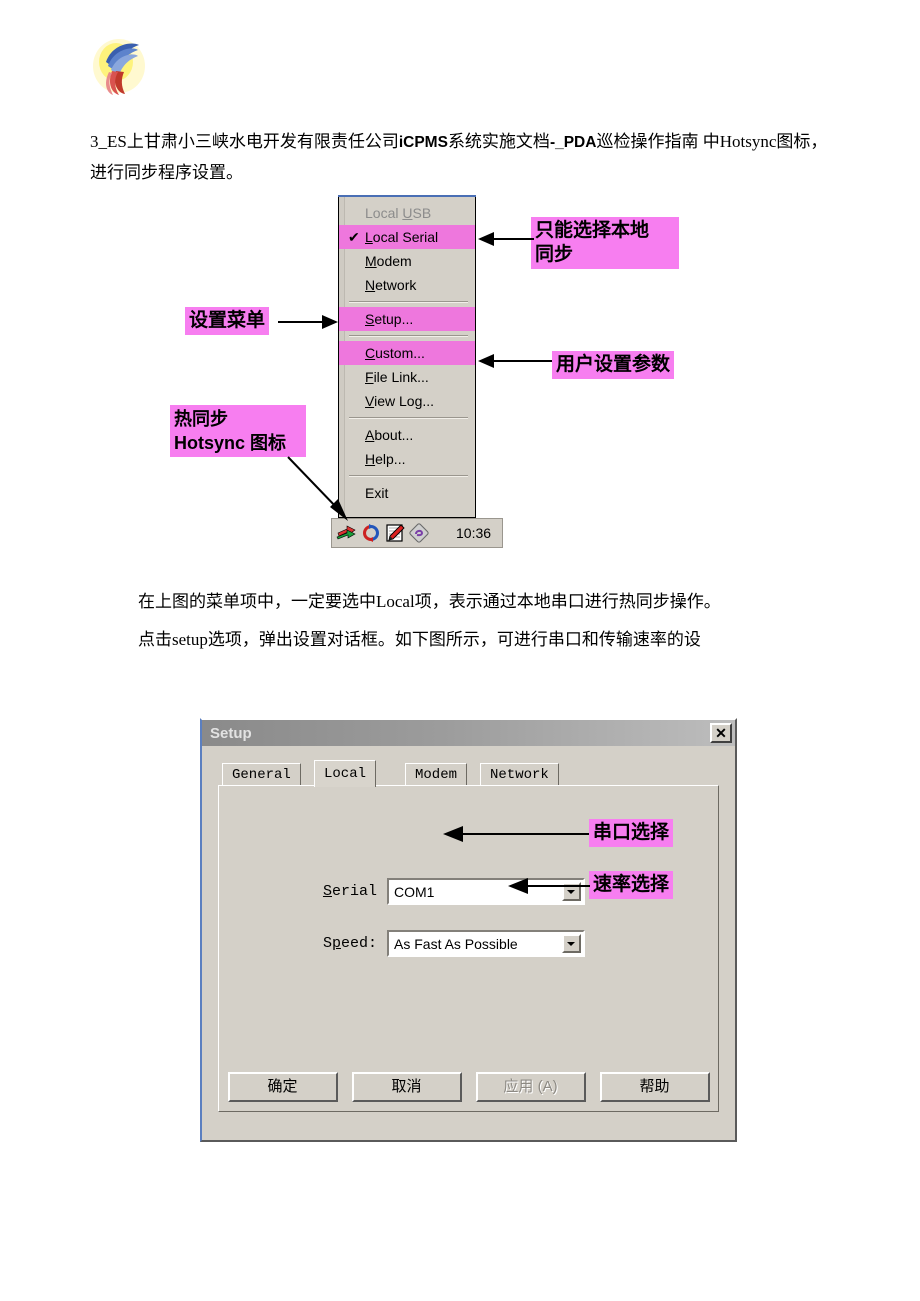 The image size is (920, 1301). I want to click on middle-paragraph-line-1: 在上图的菜单项中，一定要选中Local项，表示通过本地串口进行热同步操作。, so click(429, 601).